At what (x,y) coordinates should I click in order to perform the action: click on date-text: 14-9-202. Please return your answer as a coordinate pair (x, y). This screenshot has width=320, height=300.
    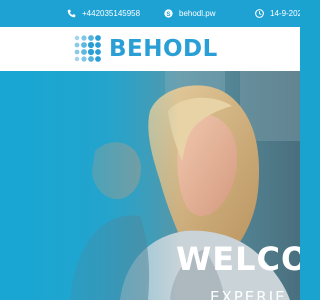
    Looking at the image, I should click on (285, 13).